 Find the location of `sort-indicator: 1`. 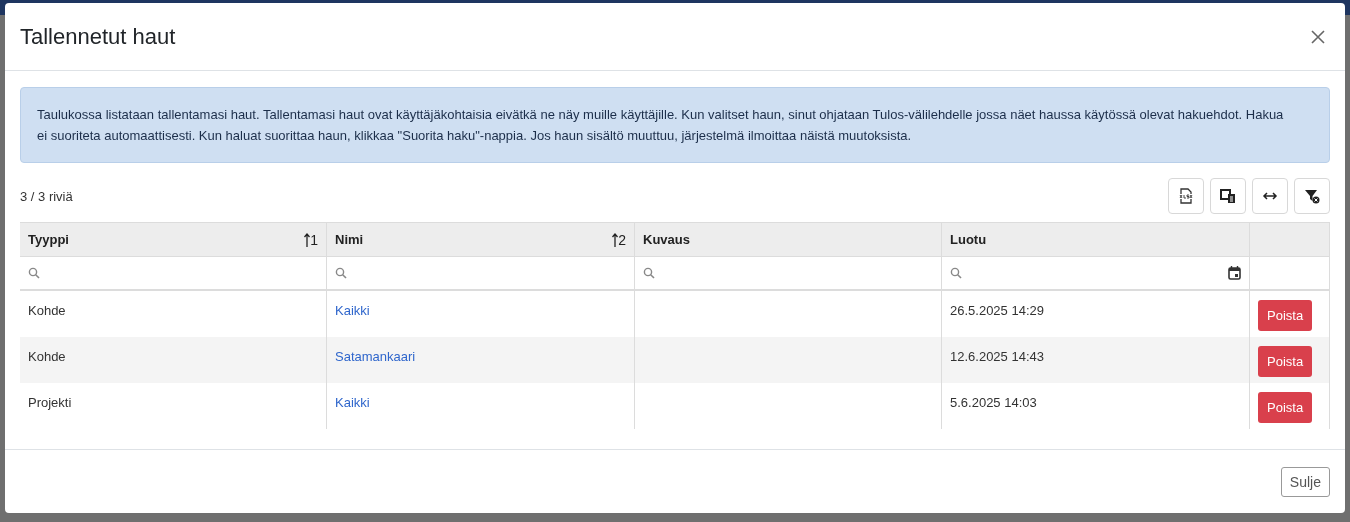

sort-indicator: 1 is located at coordinates (311, 239).